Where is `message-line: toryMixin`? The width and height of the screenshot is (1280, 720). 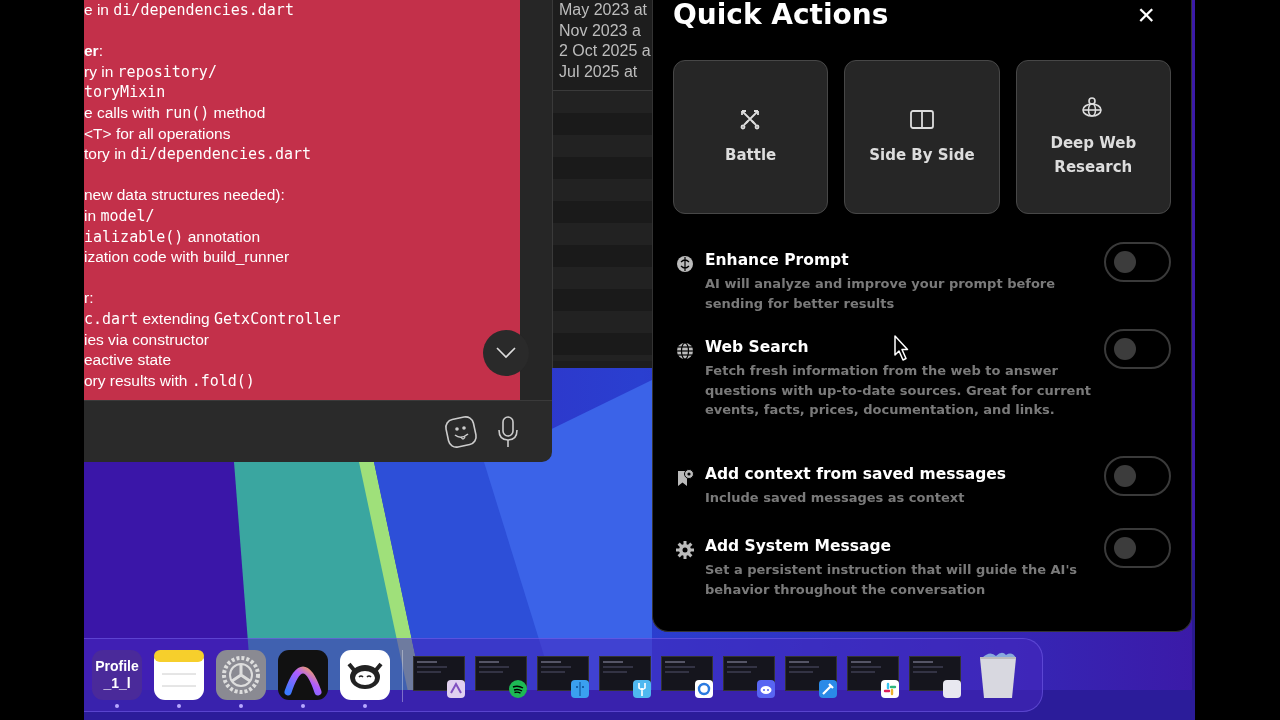
message-line: toryMixin is located at coordinates (125, 92).